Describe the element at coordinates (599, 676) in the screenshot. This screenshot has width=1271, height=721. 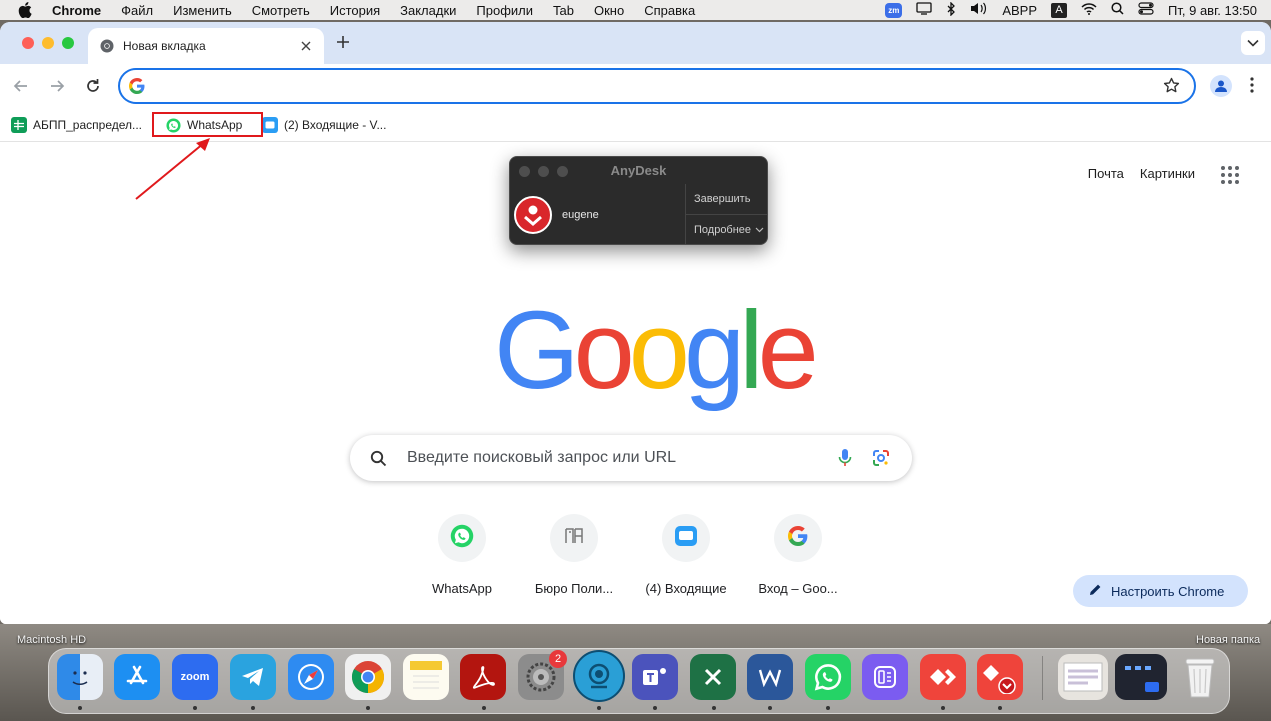
I see `webcam-app-icon` at that location.